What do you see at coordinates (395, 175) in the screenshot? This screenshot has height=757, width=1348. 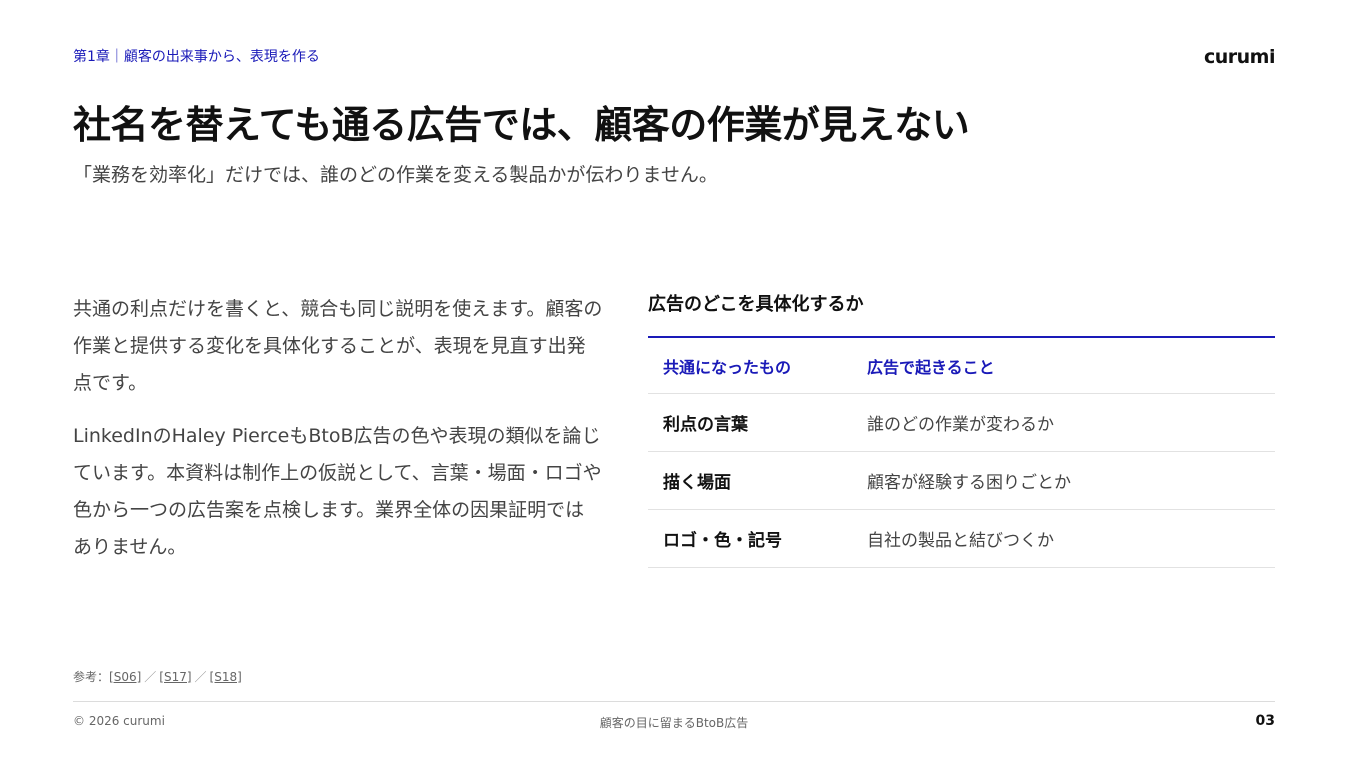 I see `page-subtitle: 「業務を効率化」だけでは、誰のどの作業を変える製品かが伝わりません。` at bounding box center [395, 175].